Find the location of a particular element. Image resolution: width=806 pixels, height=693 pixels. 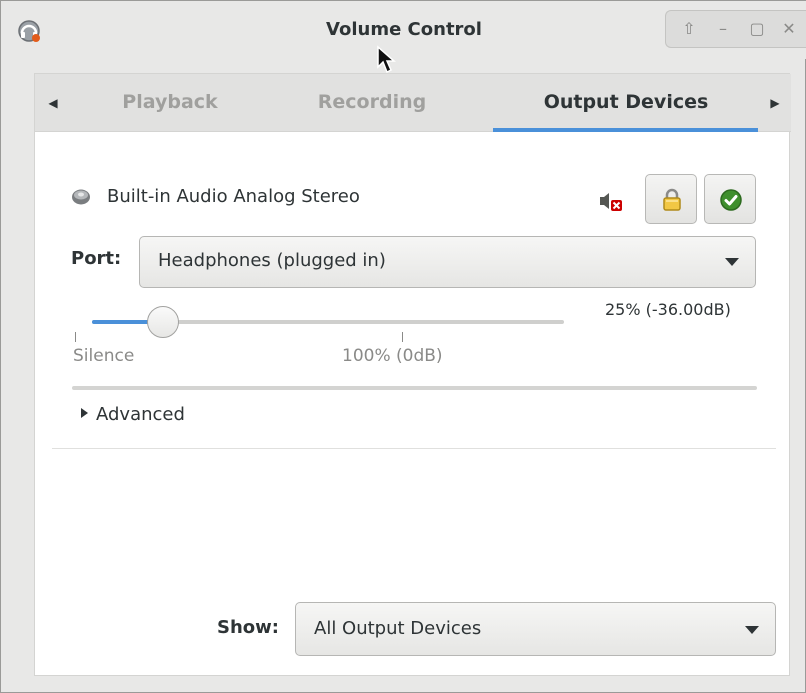

show-filter-select: All Output Devices is located at coordinates (535, 629).